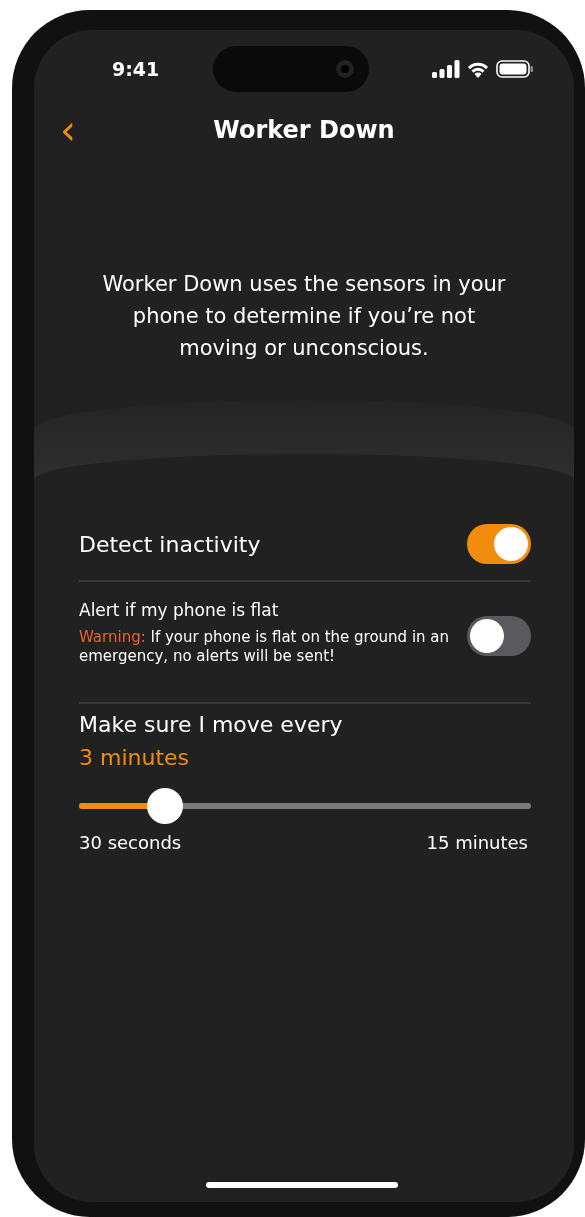  What do you see at coordinates (265, 647) in the screenshot?
I see `warning-text: Warning: If your phone is flat on the ground in an emergency, no alerts will be sent!` at bounding box center [265, 647].